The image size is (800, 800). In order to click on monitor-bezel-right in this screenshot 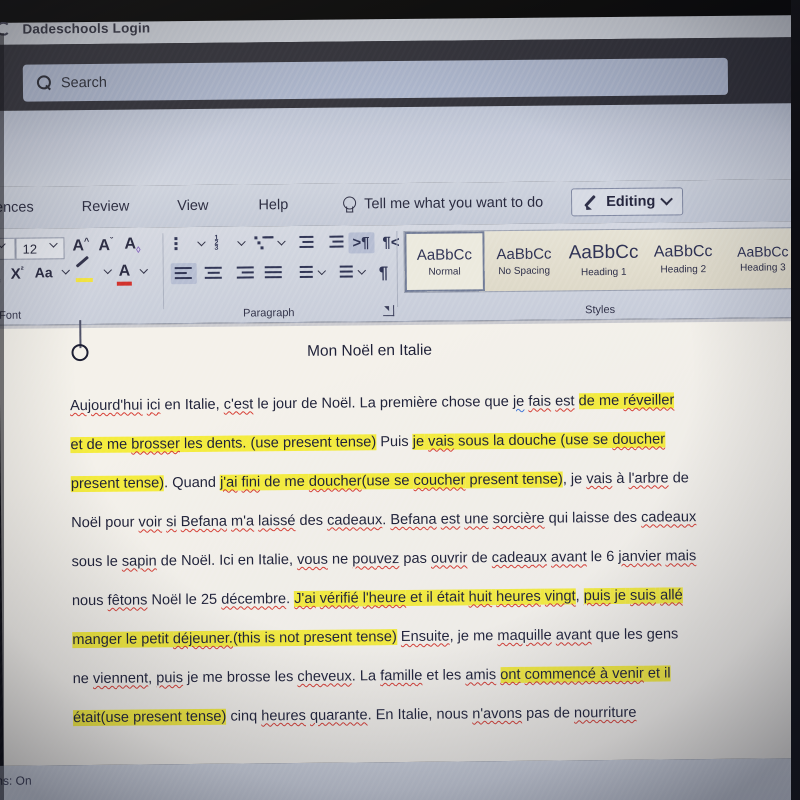, I will do `click(795, 400)`.